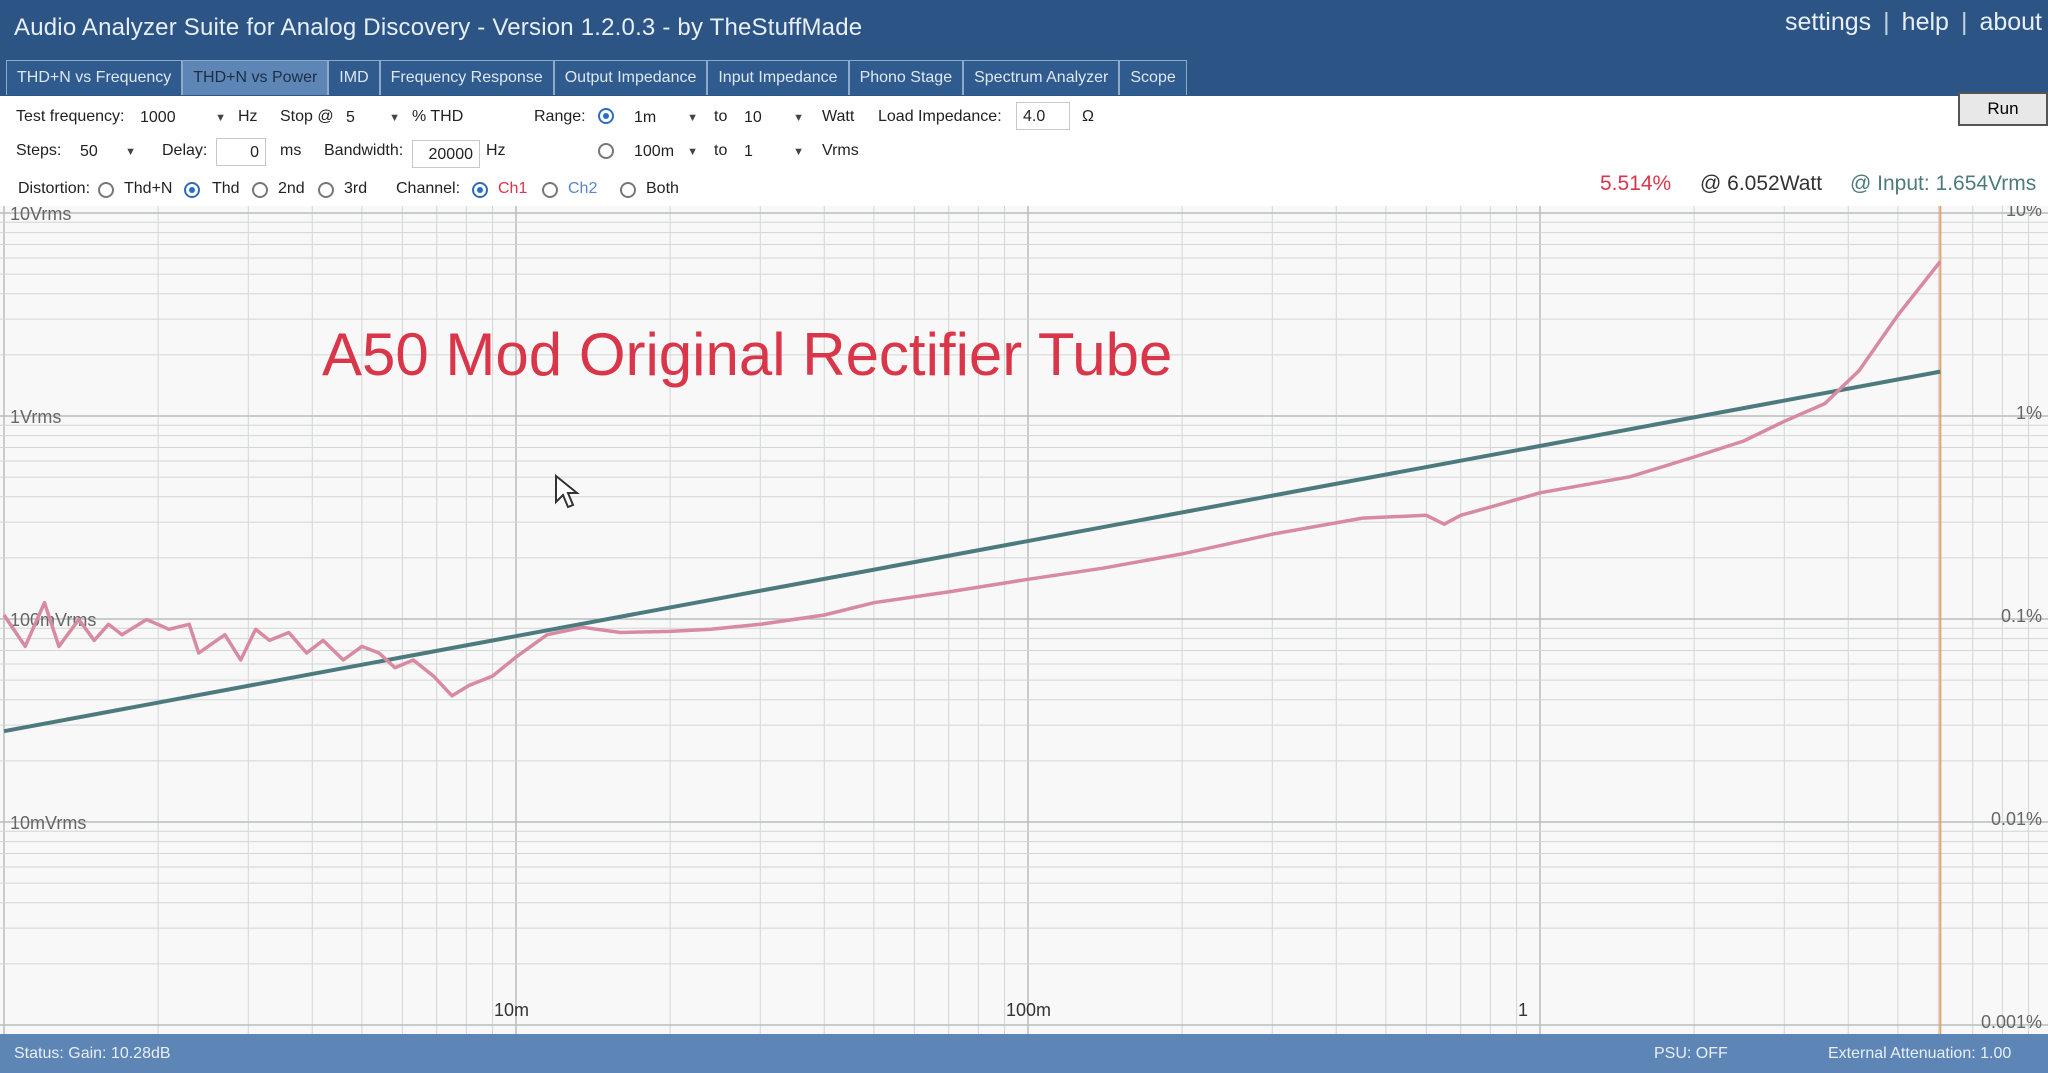 This screenshot has height=1073, width=2048. I want to click on tab-thdn-vs-power: THD+N vs Power, so click(255, 77).